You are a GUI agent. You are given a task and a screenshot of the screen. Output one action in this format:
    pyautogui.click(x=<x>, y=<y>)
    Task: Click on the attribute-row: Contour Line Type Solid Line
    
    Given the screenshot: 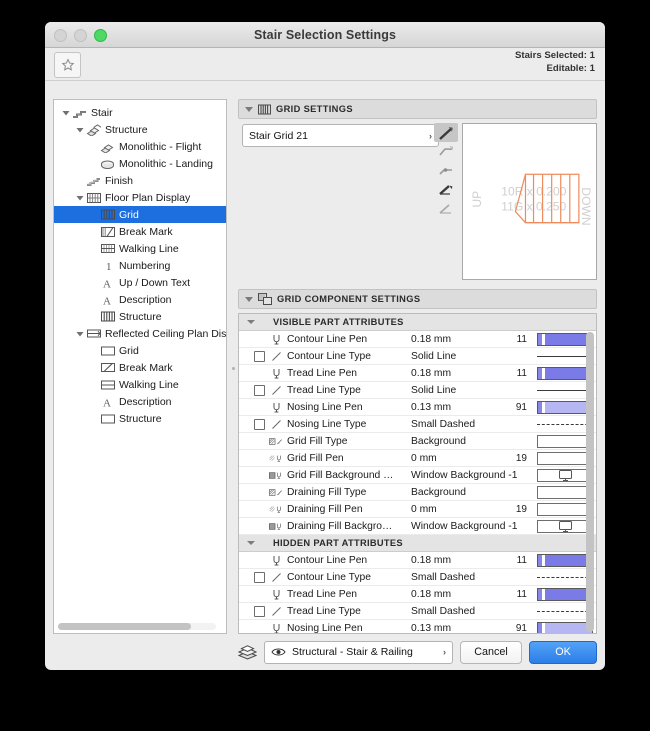 What is the action you would take?
    pyautogui.click(x=417, y=356)
    